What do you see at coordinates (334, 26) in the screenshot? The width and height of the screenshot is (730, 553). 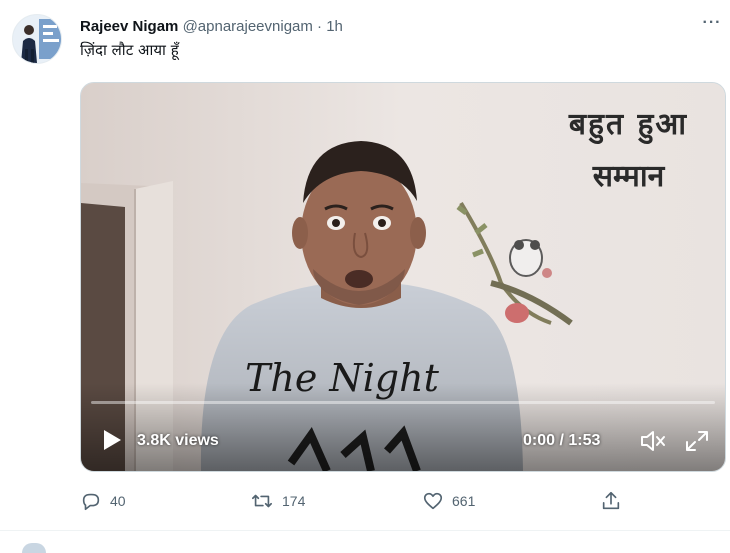 I see `tweet-timestamp: 1h` at bounding box center [334, 26].